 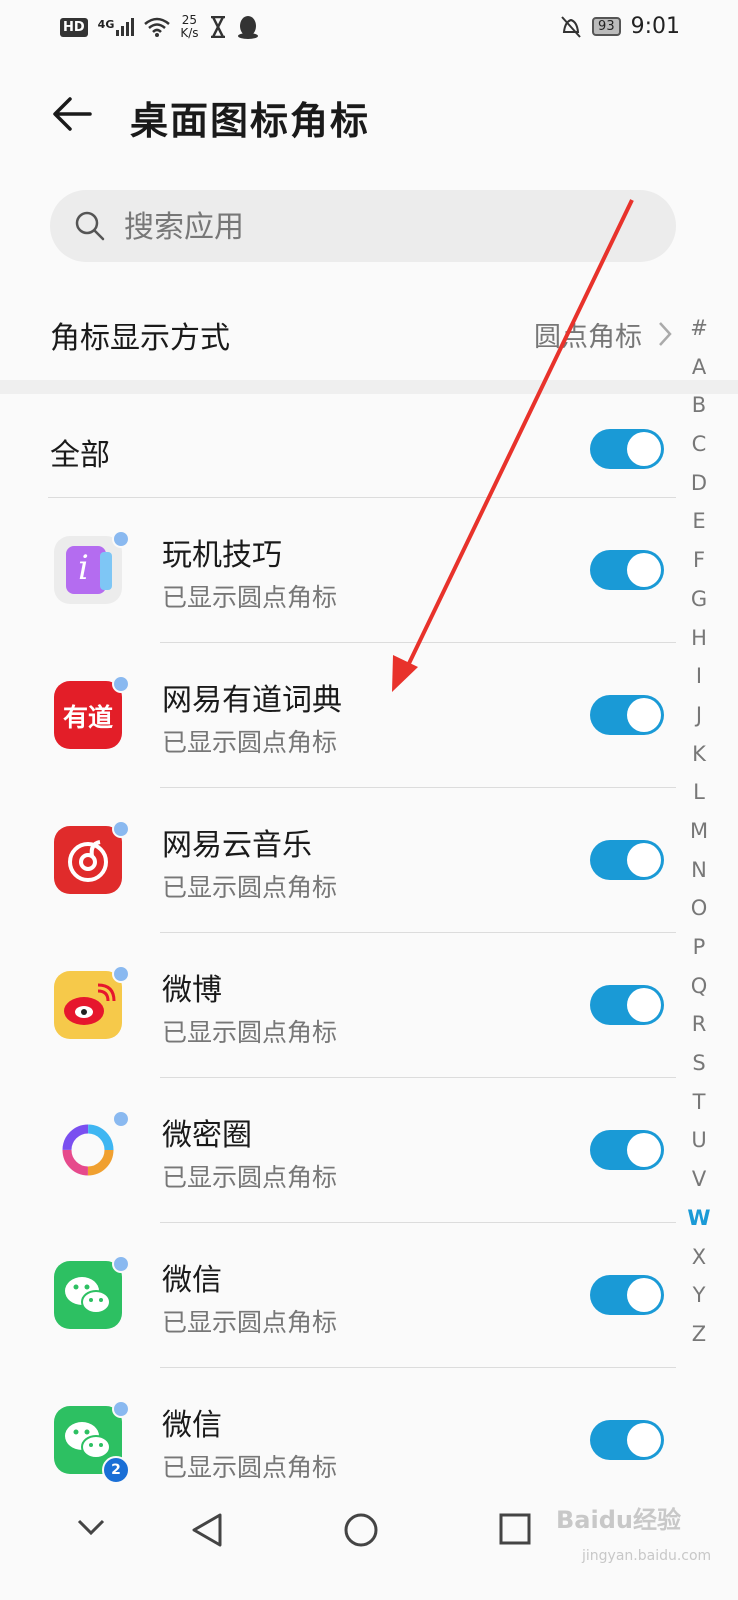 I want to click on badge-display-row: 角标显示方式 圆点角标, so click(x=345, y=335).